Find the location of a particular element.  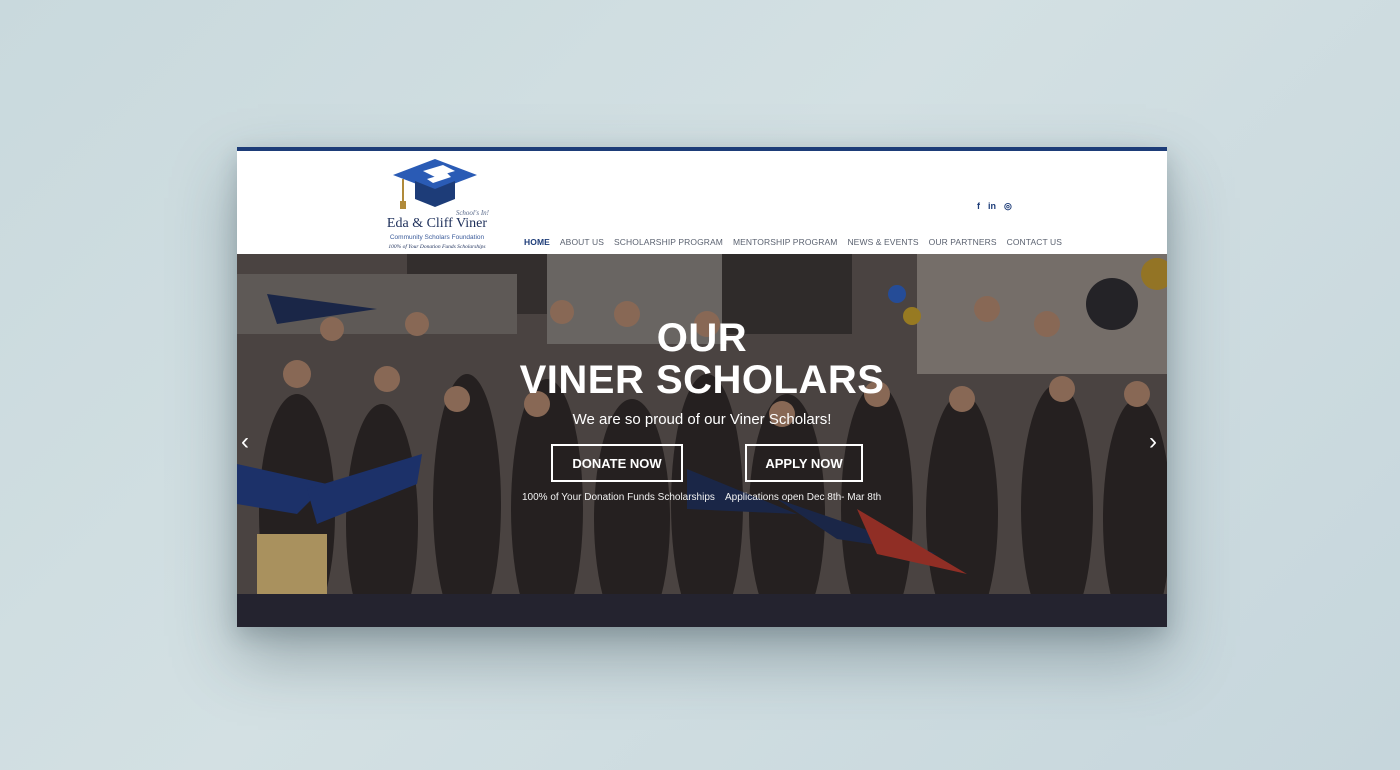

donate-caption: 100% of Your Donation Funds Scholarships is located at coordinates (618, 497).